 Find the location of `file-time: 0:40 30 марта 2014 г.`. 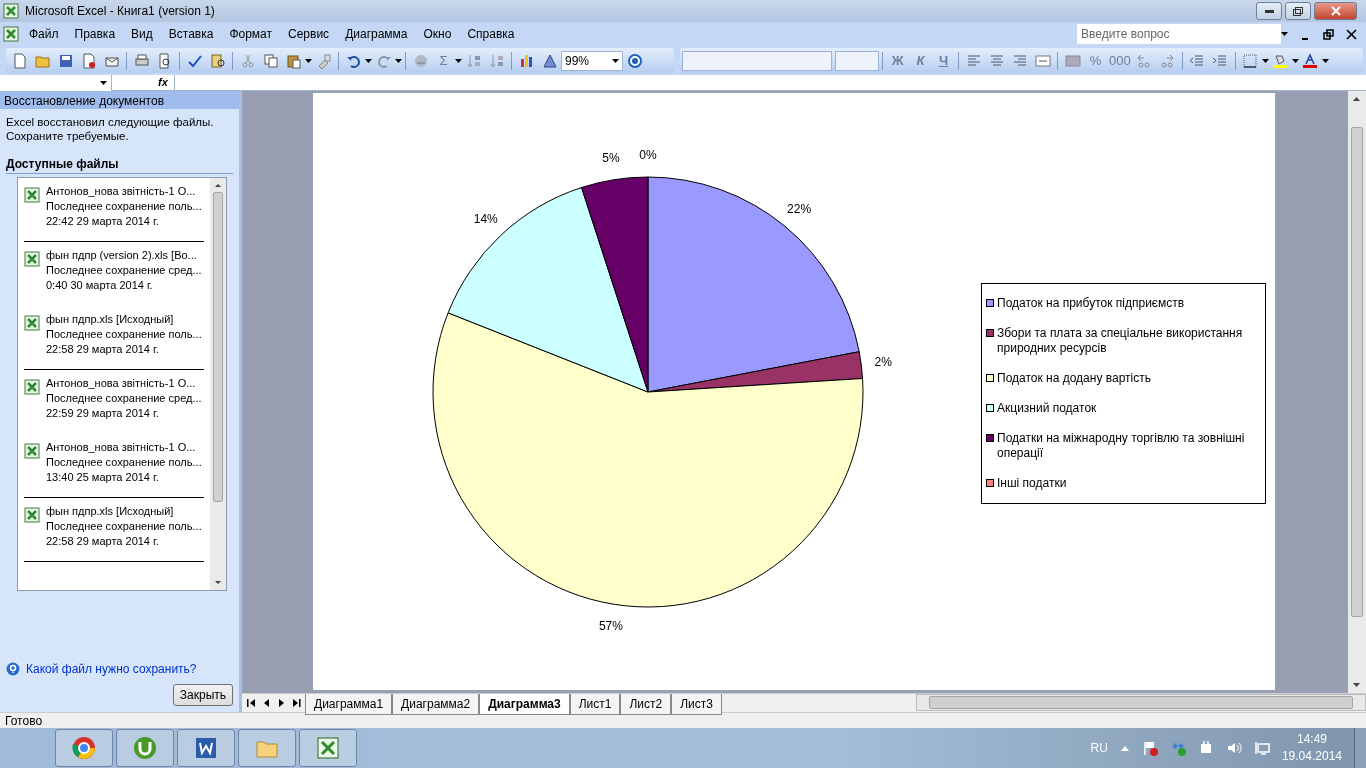

file-time: 0:40 30 марта 2014 г. is located at coordinates (100, 285).